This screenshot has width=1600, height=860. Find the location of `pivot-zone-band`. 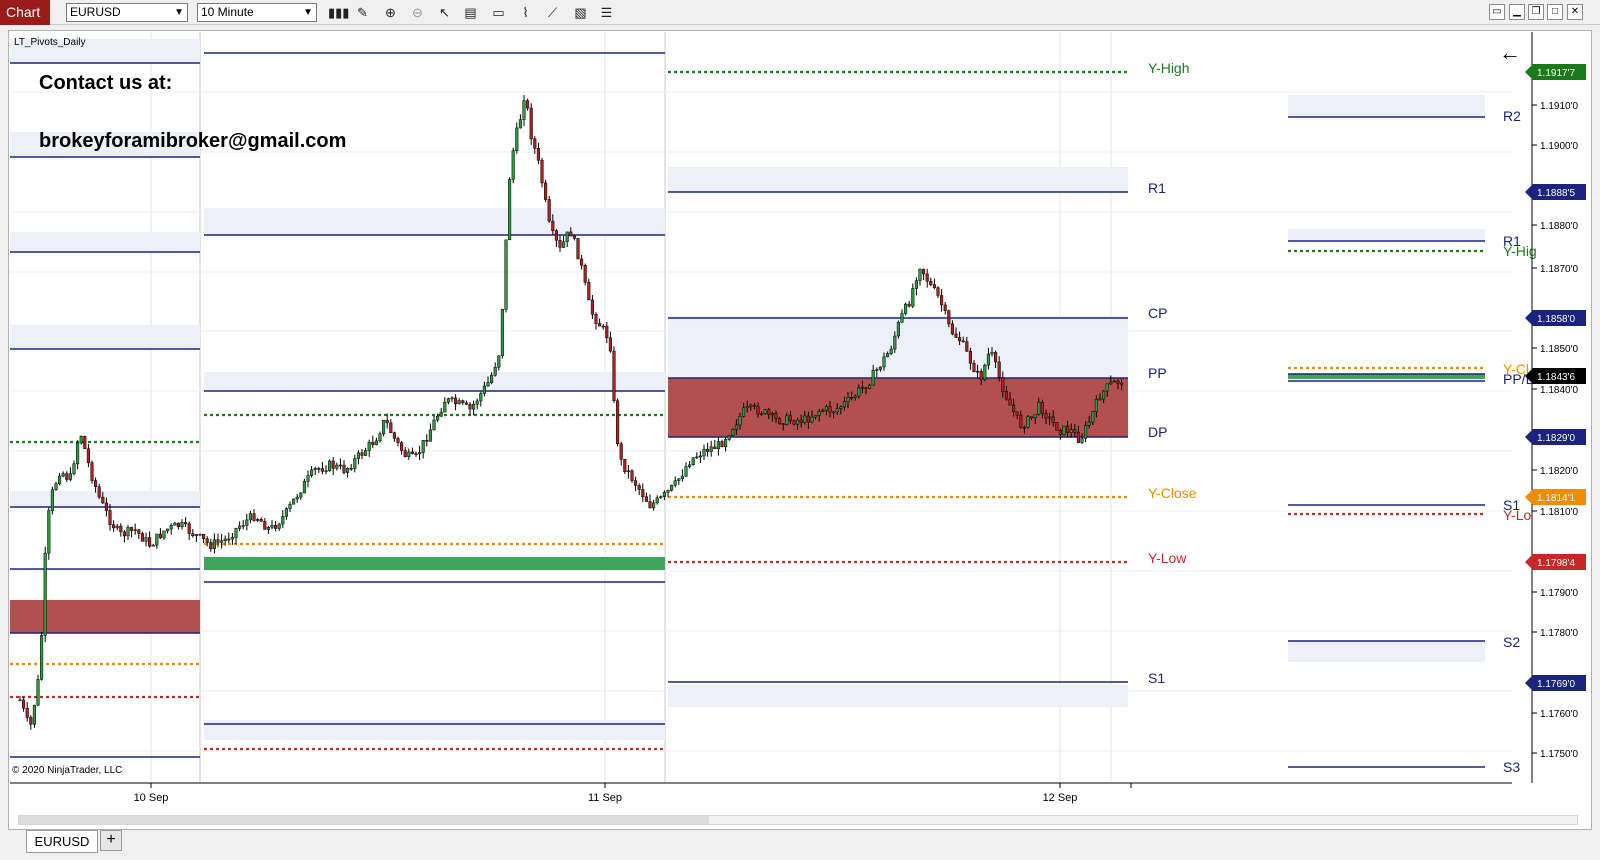

pivot-zone-band is located at coordinates (1386, 651).